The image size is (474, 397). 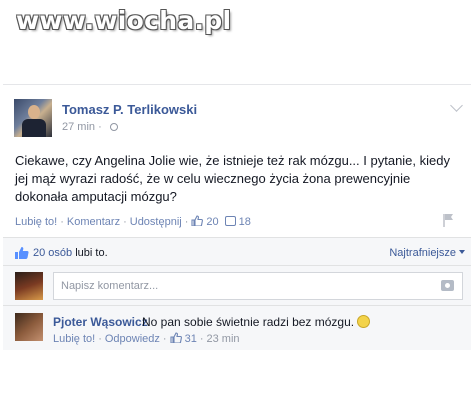 What do you see at coordinates (129, 109) in the screenshot?
I see `author-name: Tomasz P. Terlikowski` at bounding box center [129, 109].